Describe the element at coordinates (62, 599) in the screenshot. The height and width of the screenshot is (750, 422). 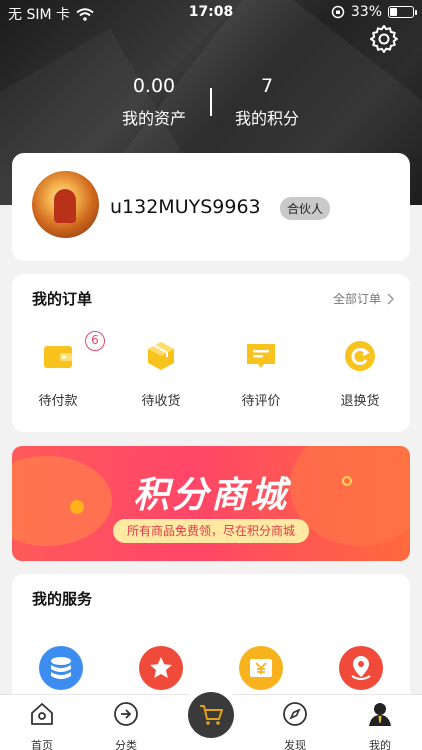
I see `services-title: 我的服务` at that location.